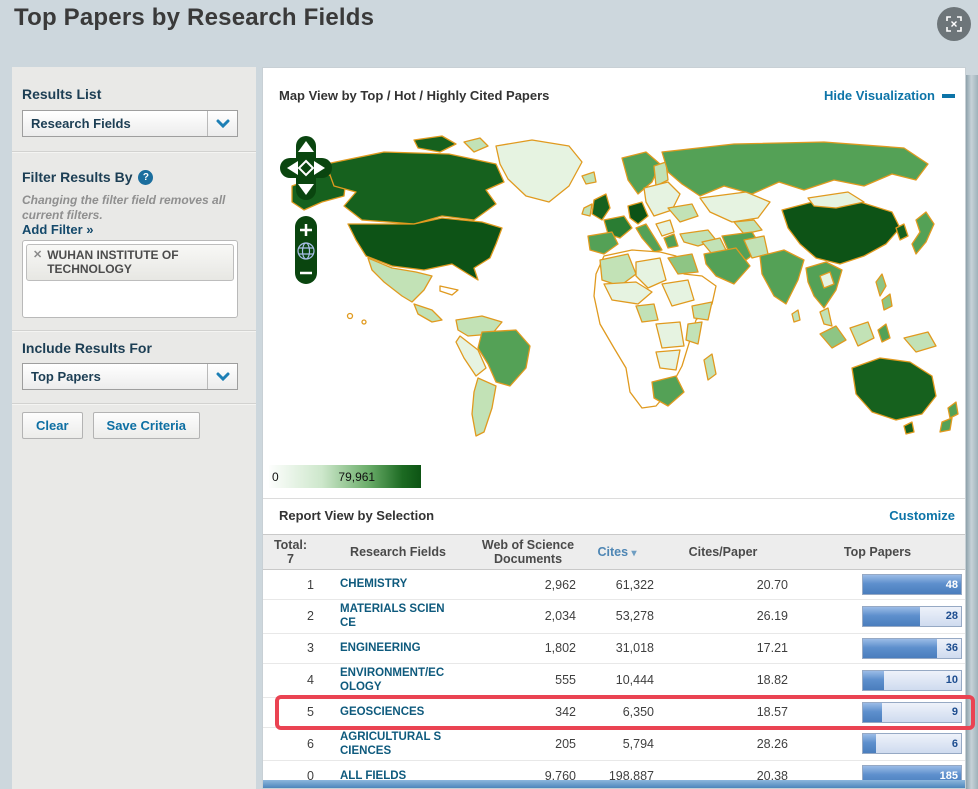 The height and width of the screenshot is (789, 978). I want to click on documents-cell: 2,034, so click(560, 616).